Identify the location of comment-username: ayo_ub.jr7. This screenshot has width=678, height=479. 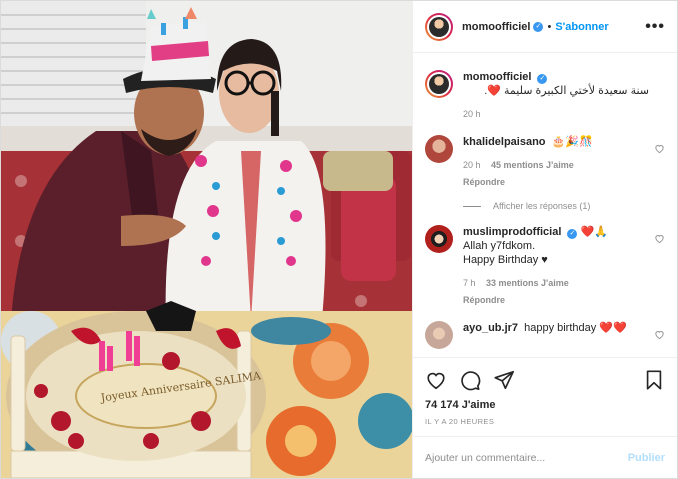
(490, 328).